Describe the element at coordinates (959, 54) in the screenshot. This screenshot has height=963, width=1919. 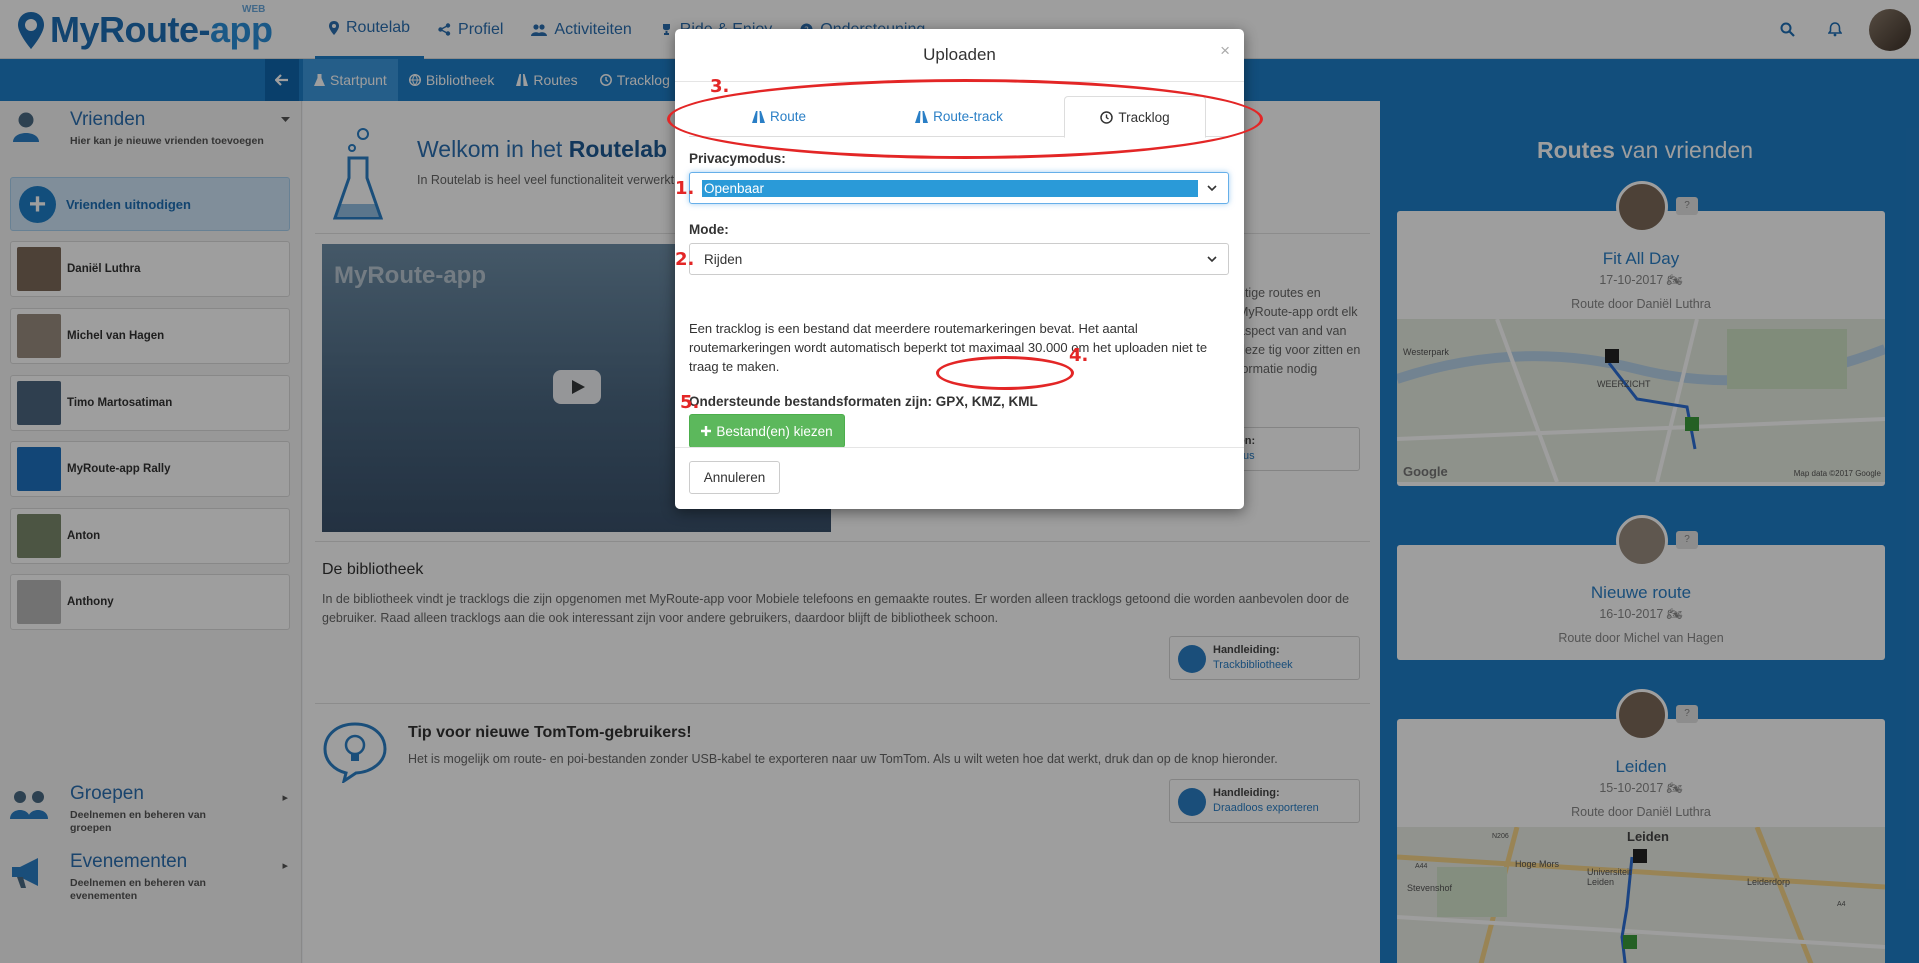
I see `modal-title: Uploaden` at that location.